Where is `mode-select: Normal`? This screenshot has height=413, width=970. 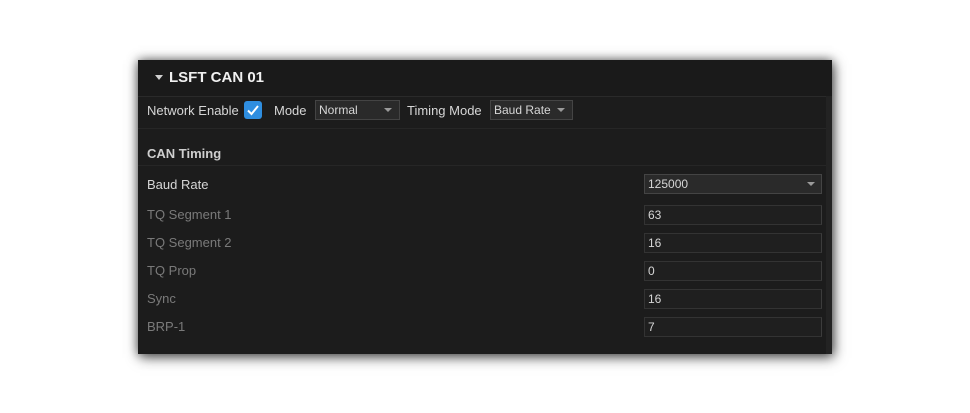 mode-select: Normal is located at coordinates (357, 110).